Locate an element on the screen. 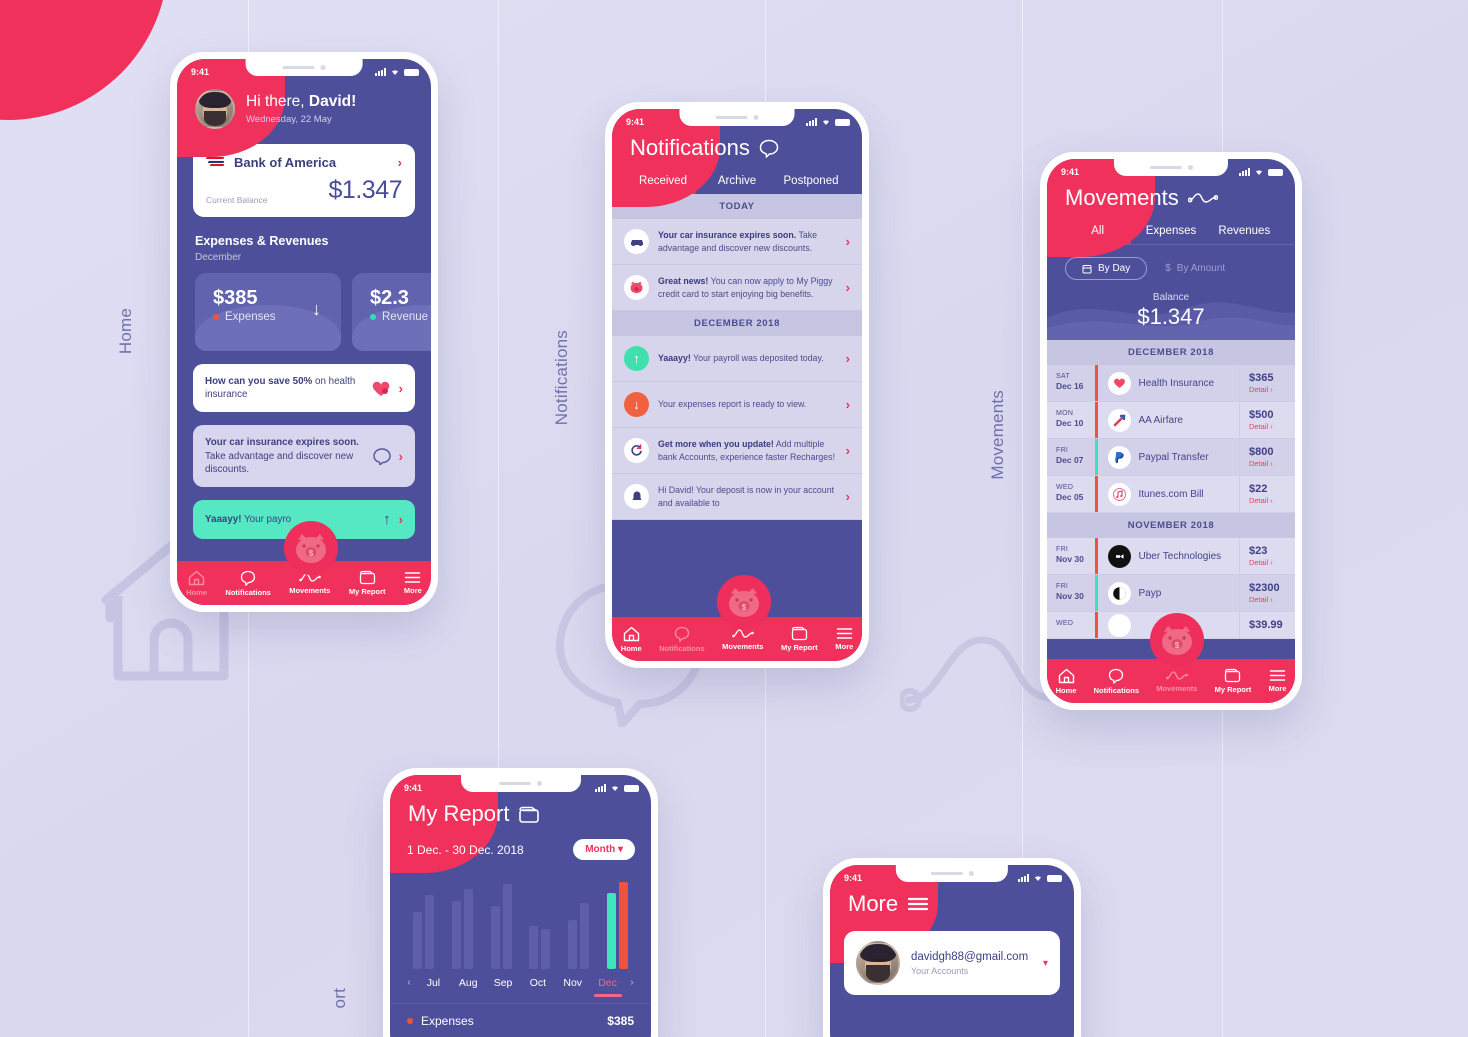  table-row: FRI Nov 30 Payp $2300 Detail › is located at coordinates (1171, 593).